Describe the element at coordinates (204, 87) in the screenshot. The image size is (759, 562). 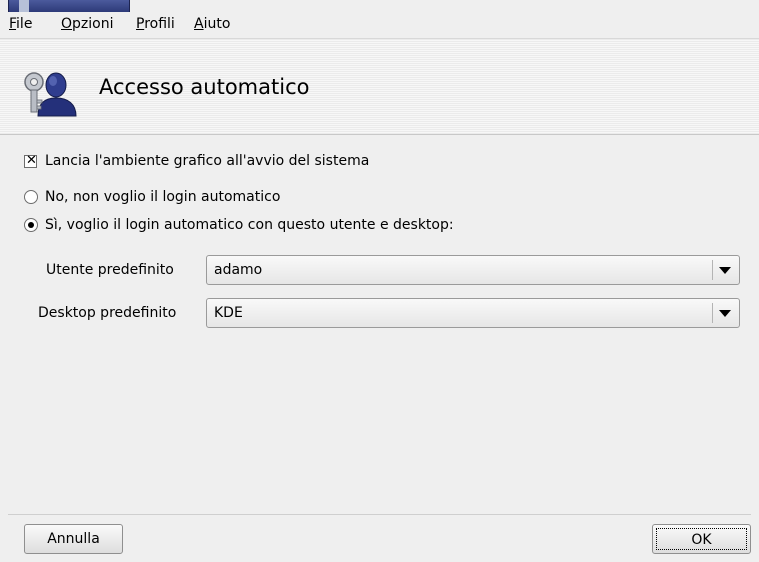
I see `page-title: Accesso automatico` at that location.